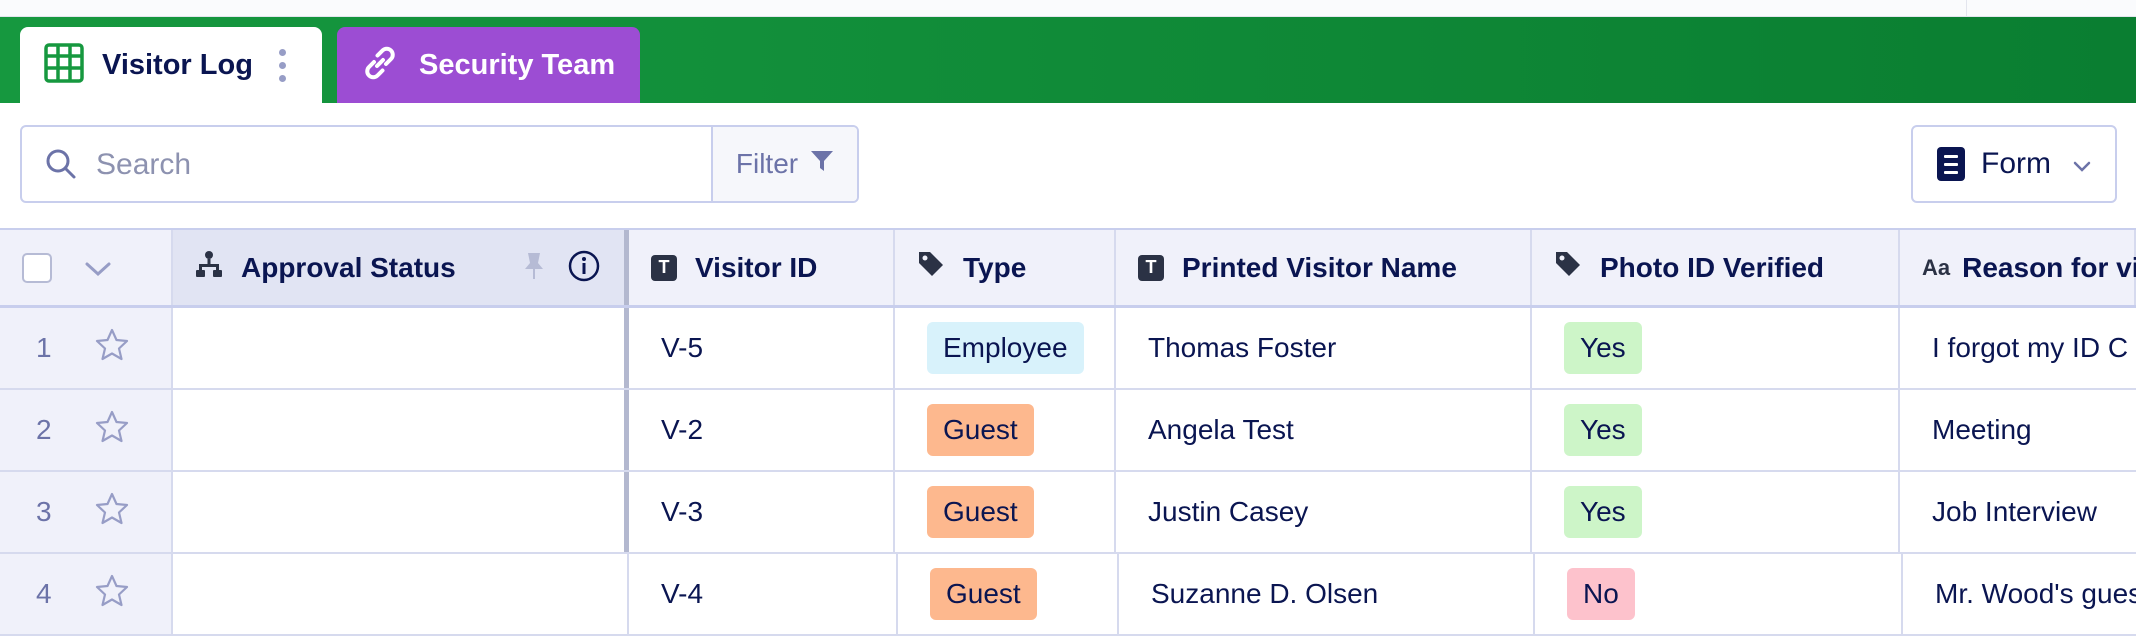 Image resolution: width=2136 pixels, height=639 pixels. Describe the element at coordinates (86, 348) in the screenshot. I see `row-number-cell: 1` at that location.